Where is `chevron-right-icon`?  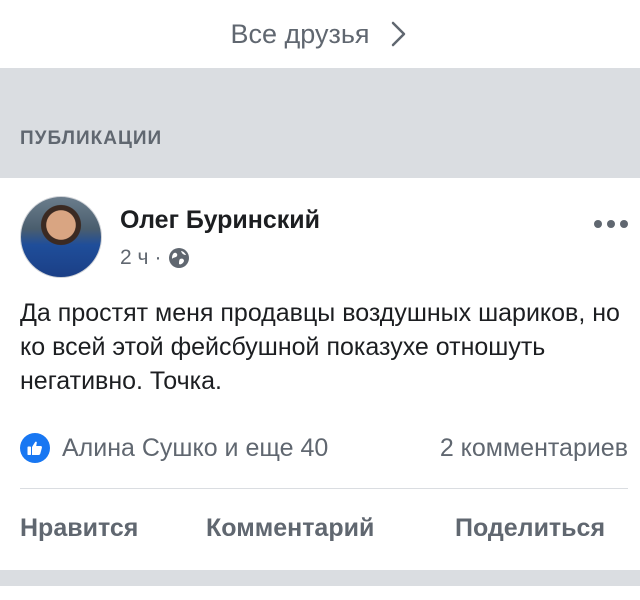
chevron-right-icon is located at coordinates (398, 34).